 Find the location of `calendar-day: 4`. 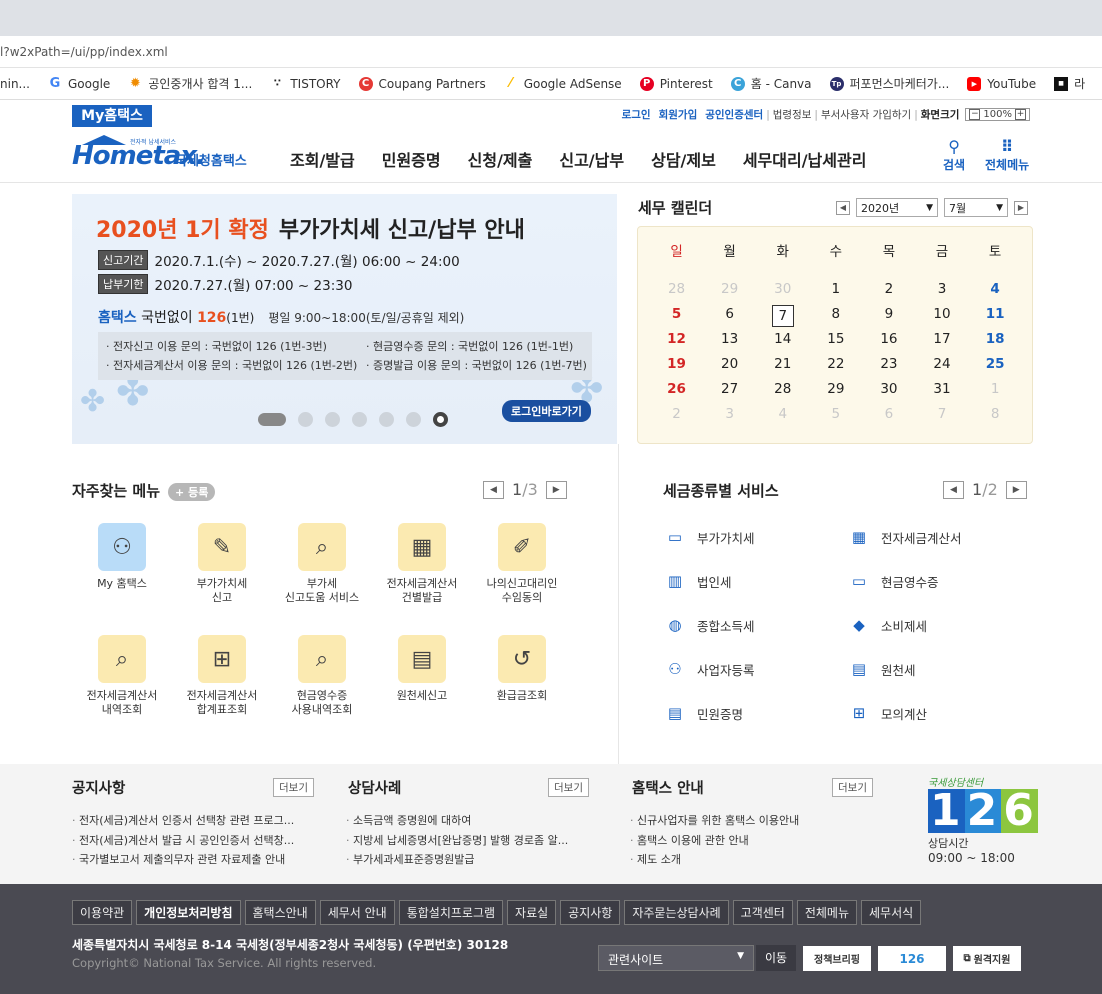

calendar-day: 4 is located at coordinates (995, 289).